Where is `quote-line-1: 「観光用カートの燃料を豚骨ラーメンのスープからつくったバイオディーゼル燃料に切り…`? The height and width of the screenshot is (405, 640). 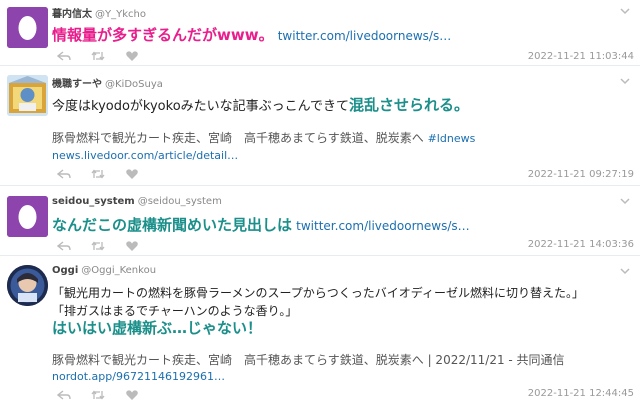 quote-line-1: 「観光用カートの燃料を豚骨ラーメンのスープからつくったバイオディーゼル燃料に切り… is located at coordinates (318, 293).